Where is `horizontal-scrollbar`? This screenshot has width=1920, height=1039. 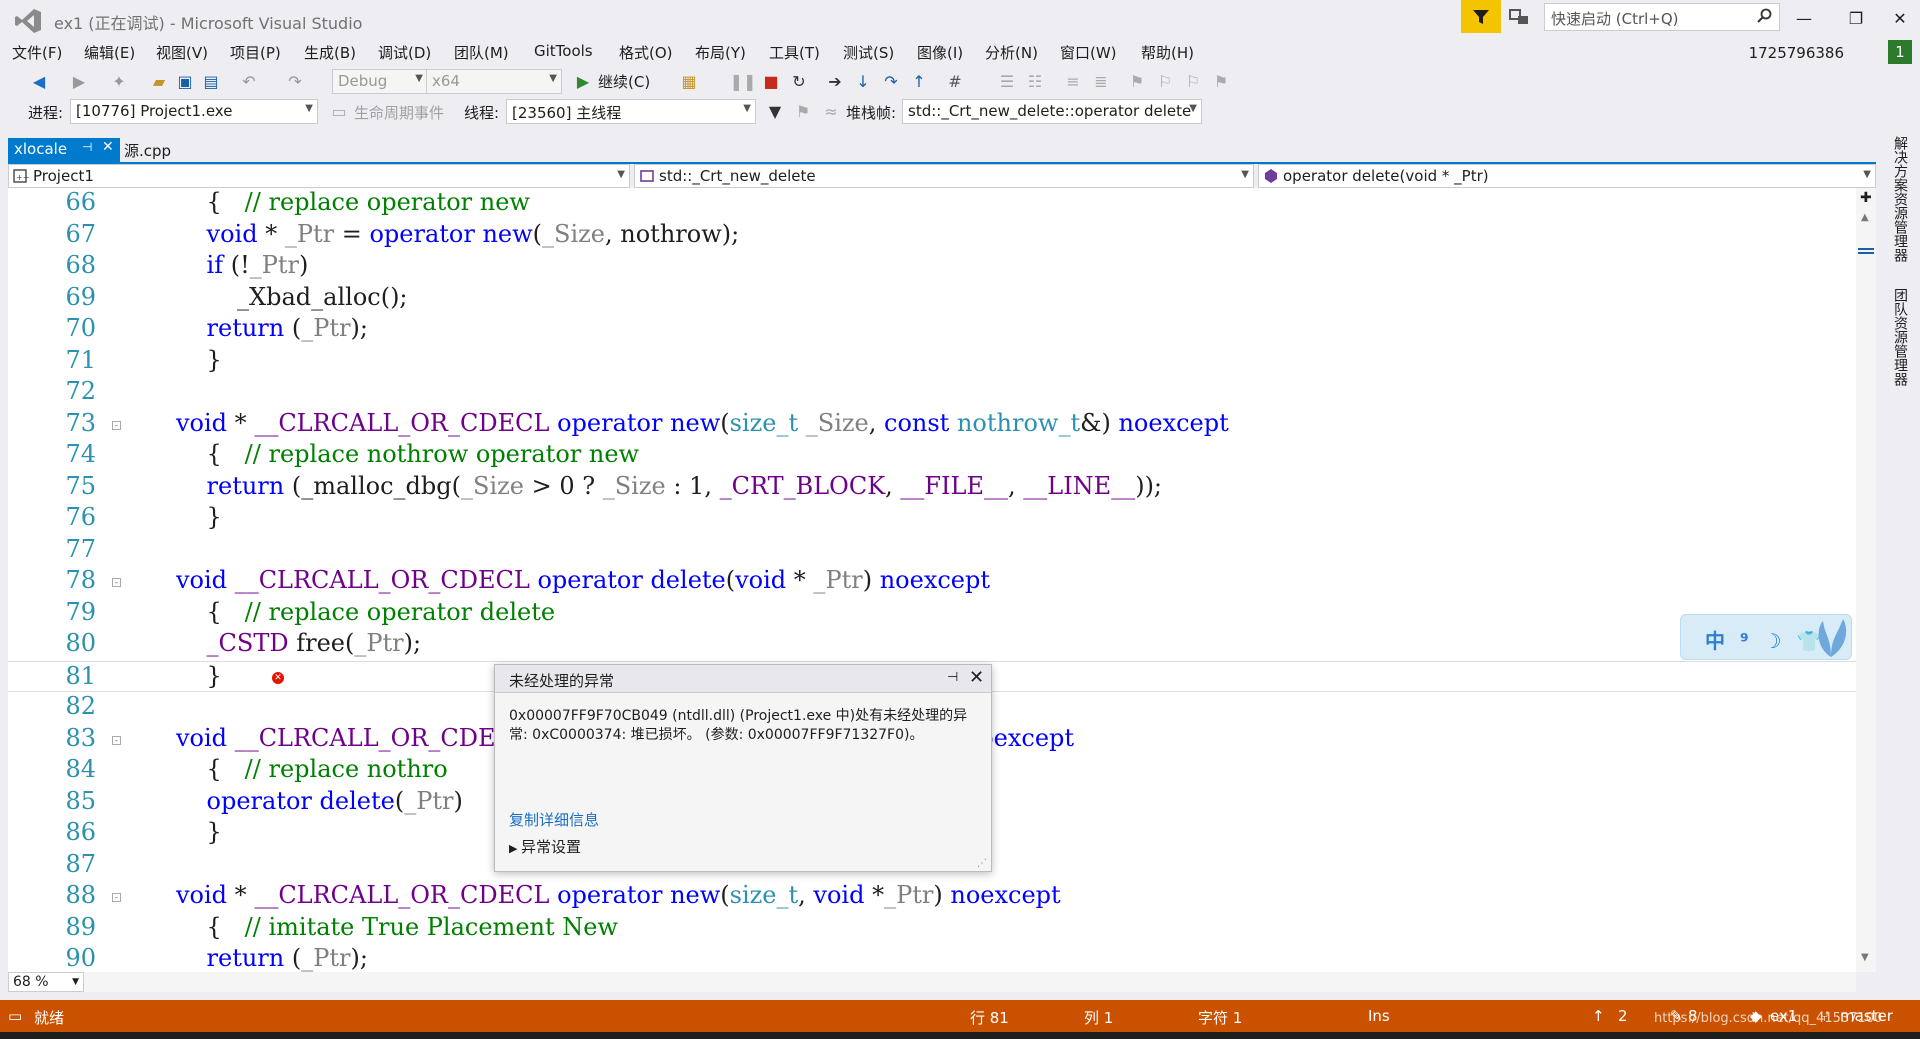
horizontal-scrollbar is located at coordinates (970, 982).